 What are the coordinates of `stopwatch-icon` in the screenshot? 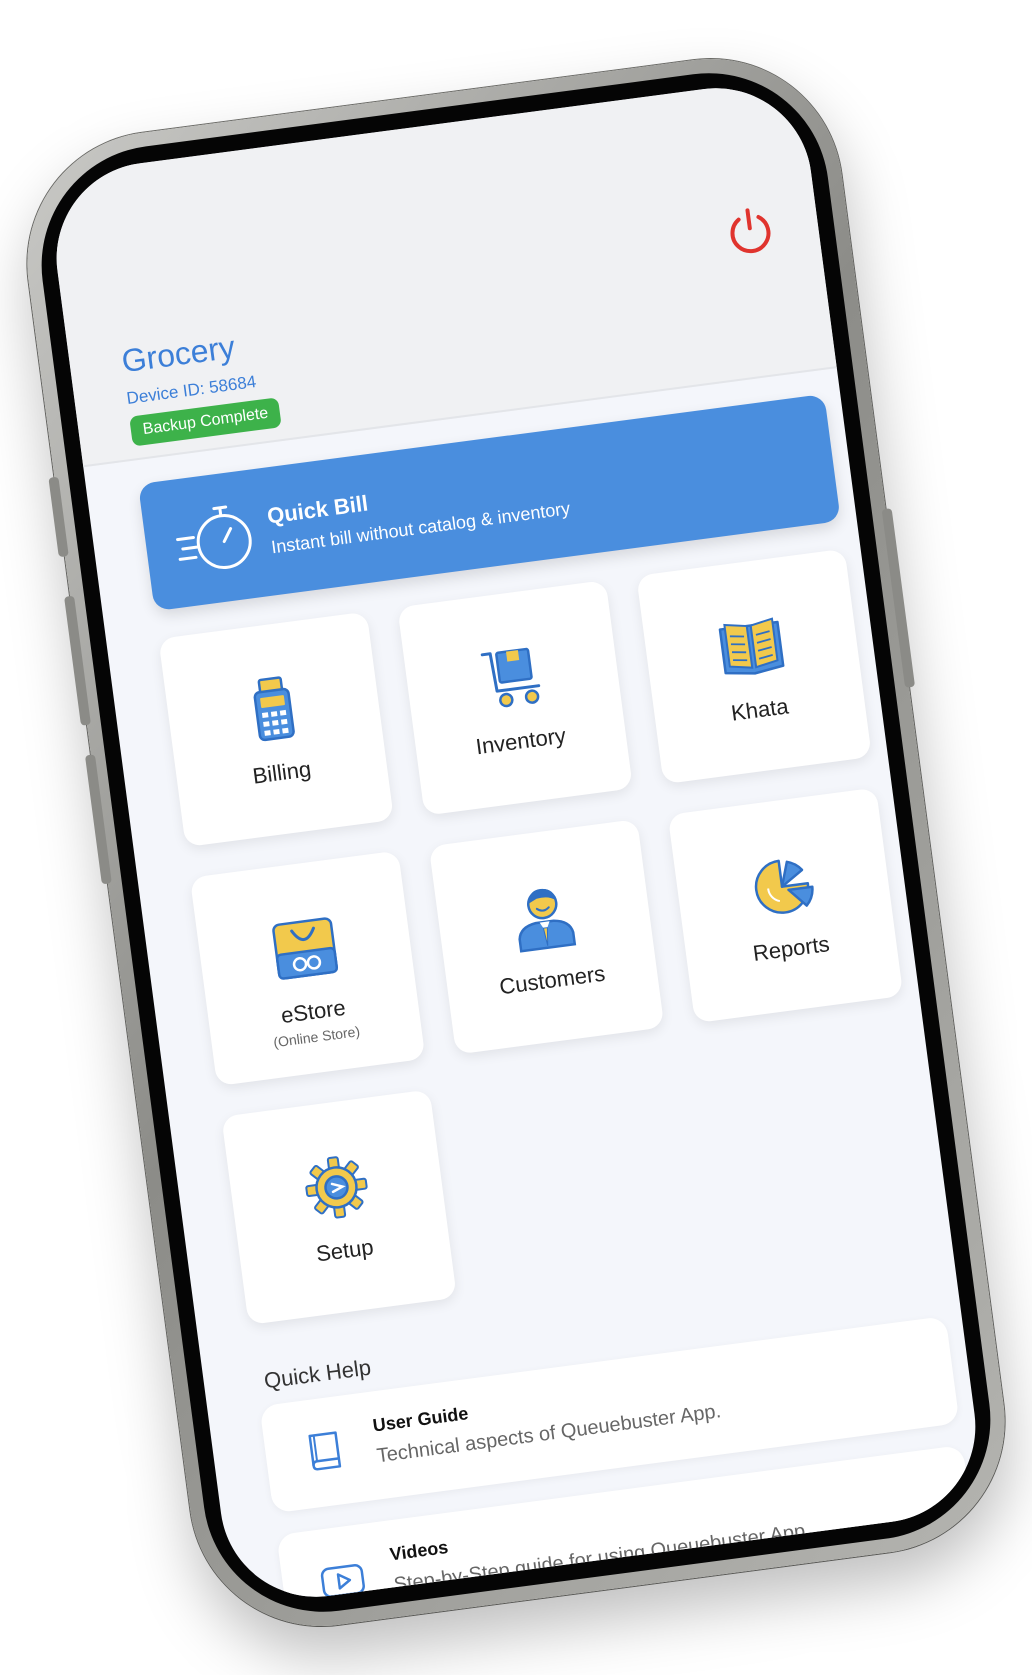 It's located at (215, 538).